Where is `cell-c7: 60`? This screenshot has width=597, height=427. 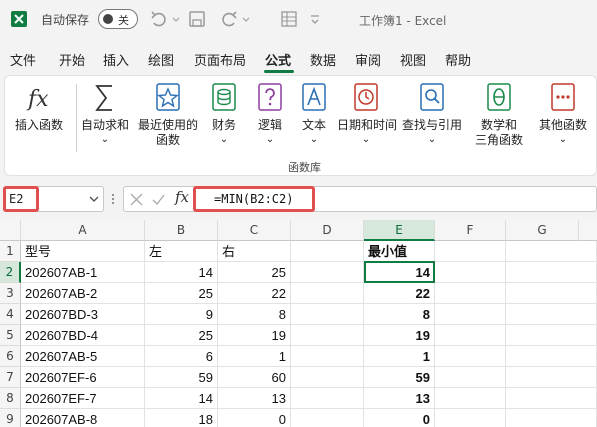
cell-c7: 60 is located at coordinates (254, 377).